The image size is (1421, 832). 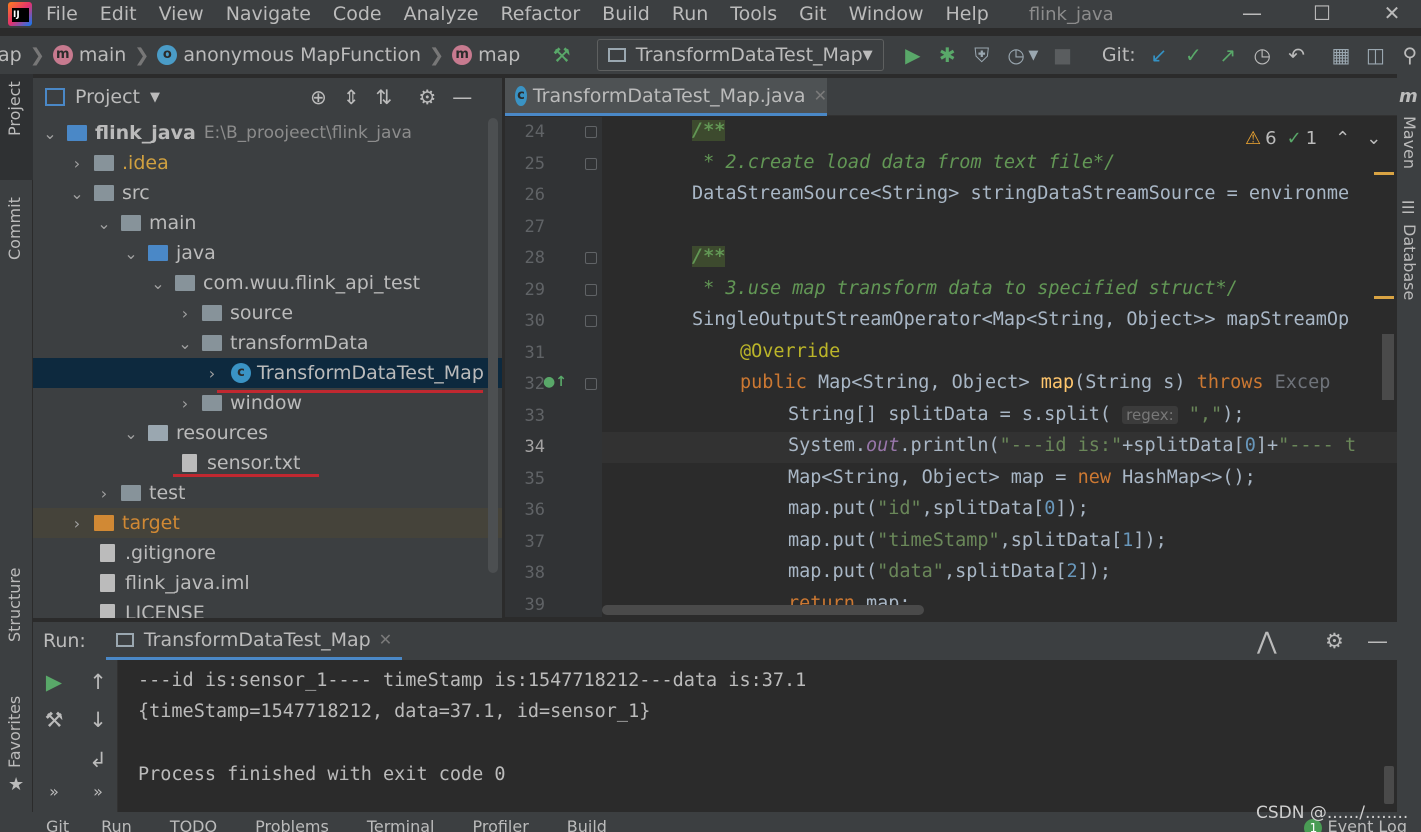 I want to click on editor-tab-transformdatatest-map: c TransformDataTest_Map.java ✕, so click(x=666, y=97).